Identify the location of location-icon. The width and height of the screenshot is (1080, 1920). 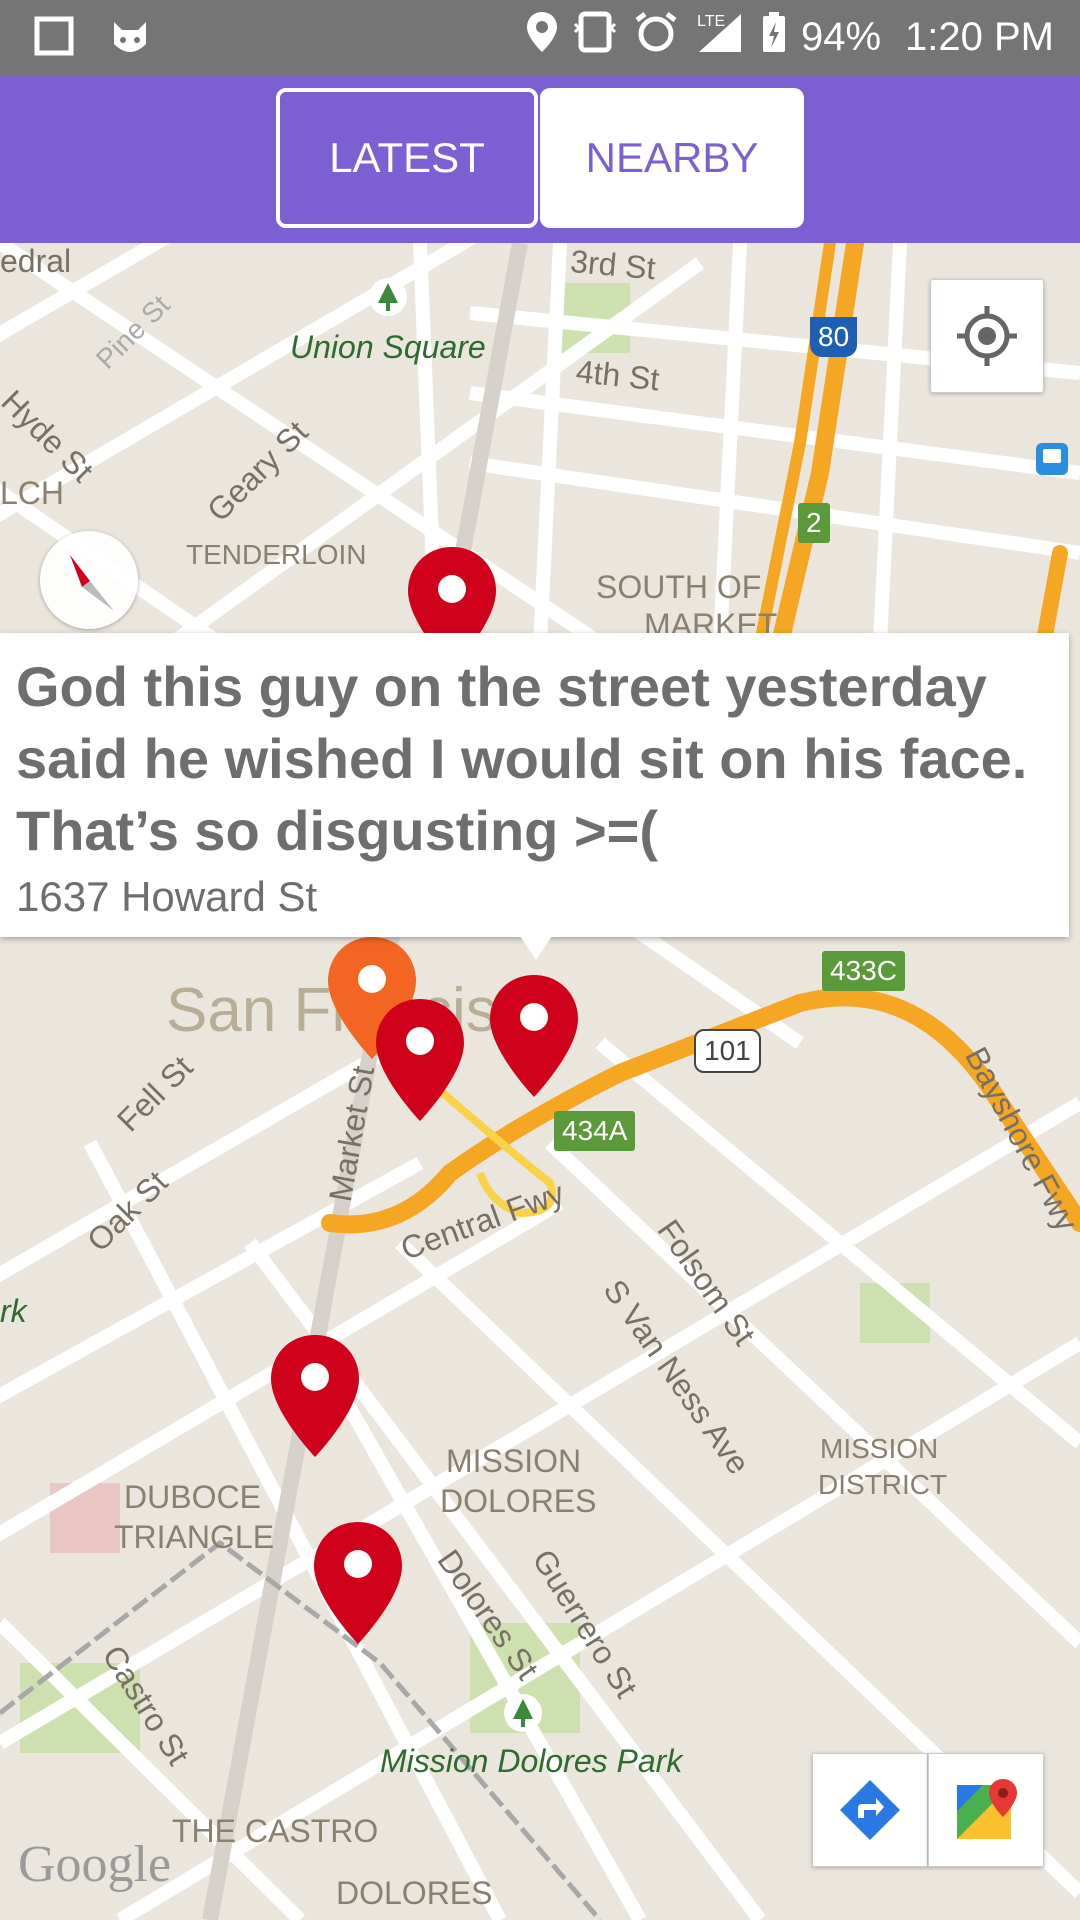
(542, 37).